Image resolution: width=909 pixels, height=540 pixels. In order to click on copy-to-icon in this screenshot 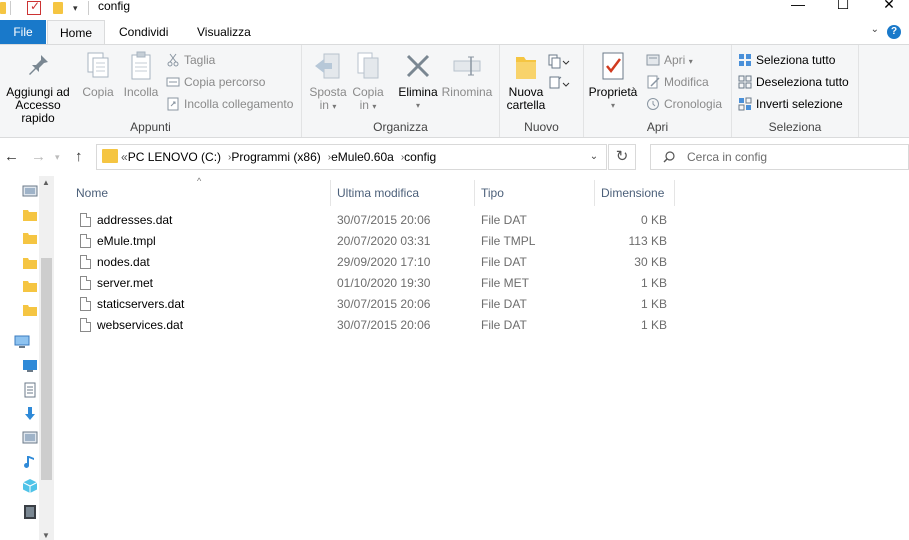, I will do `click(368, 66)`.